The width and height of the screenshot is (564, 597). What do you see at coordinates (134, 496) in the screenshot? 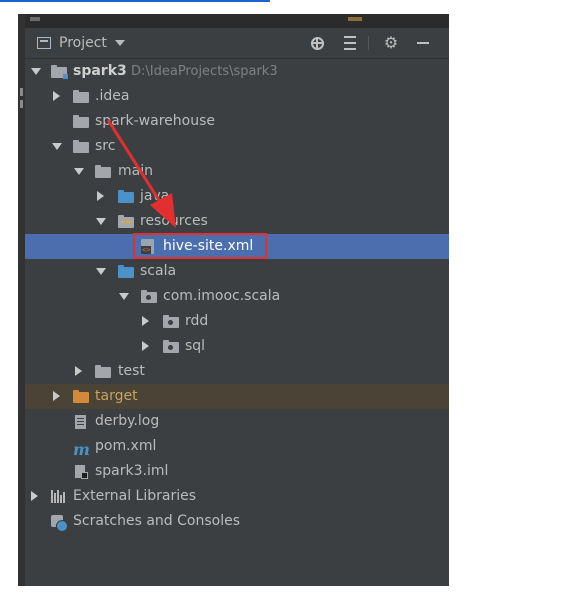
I see `tree-item-label: External Libraries` at bounding box center [134, 496].